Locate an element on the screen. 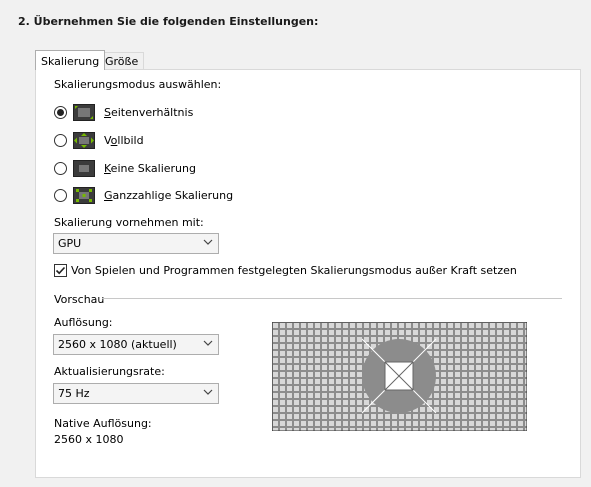  radio-fullscreen: Vollbild is located at coordinates (99, 140).